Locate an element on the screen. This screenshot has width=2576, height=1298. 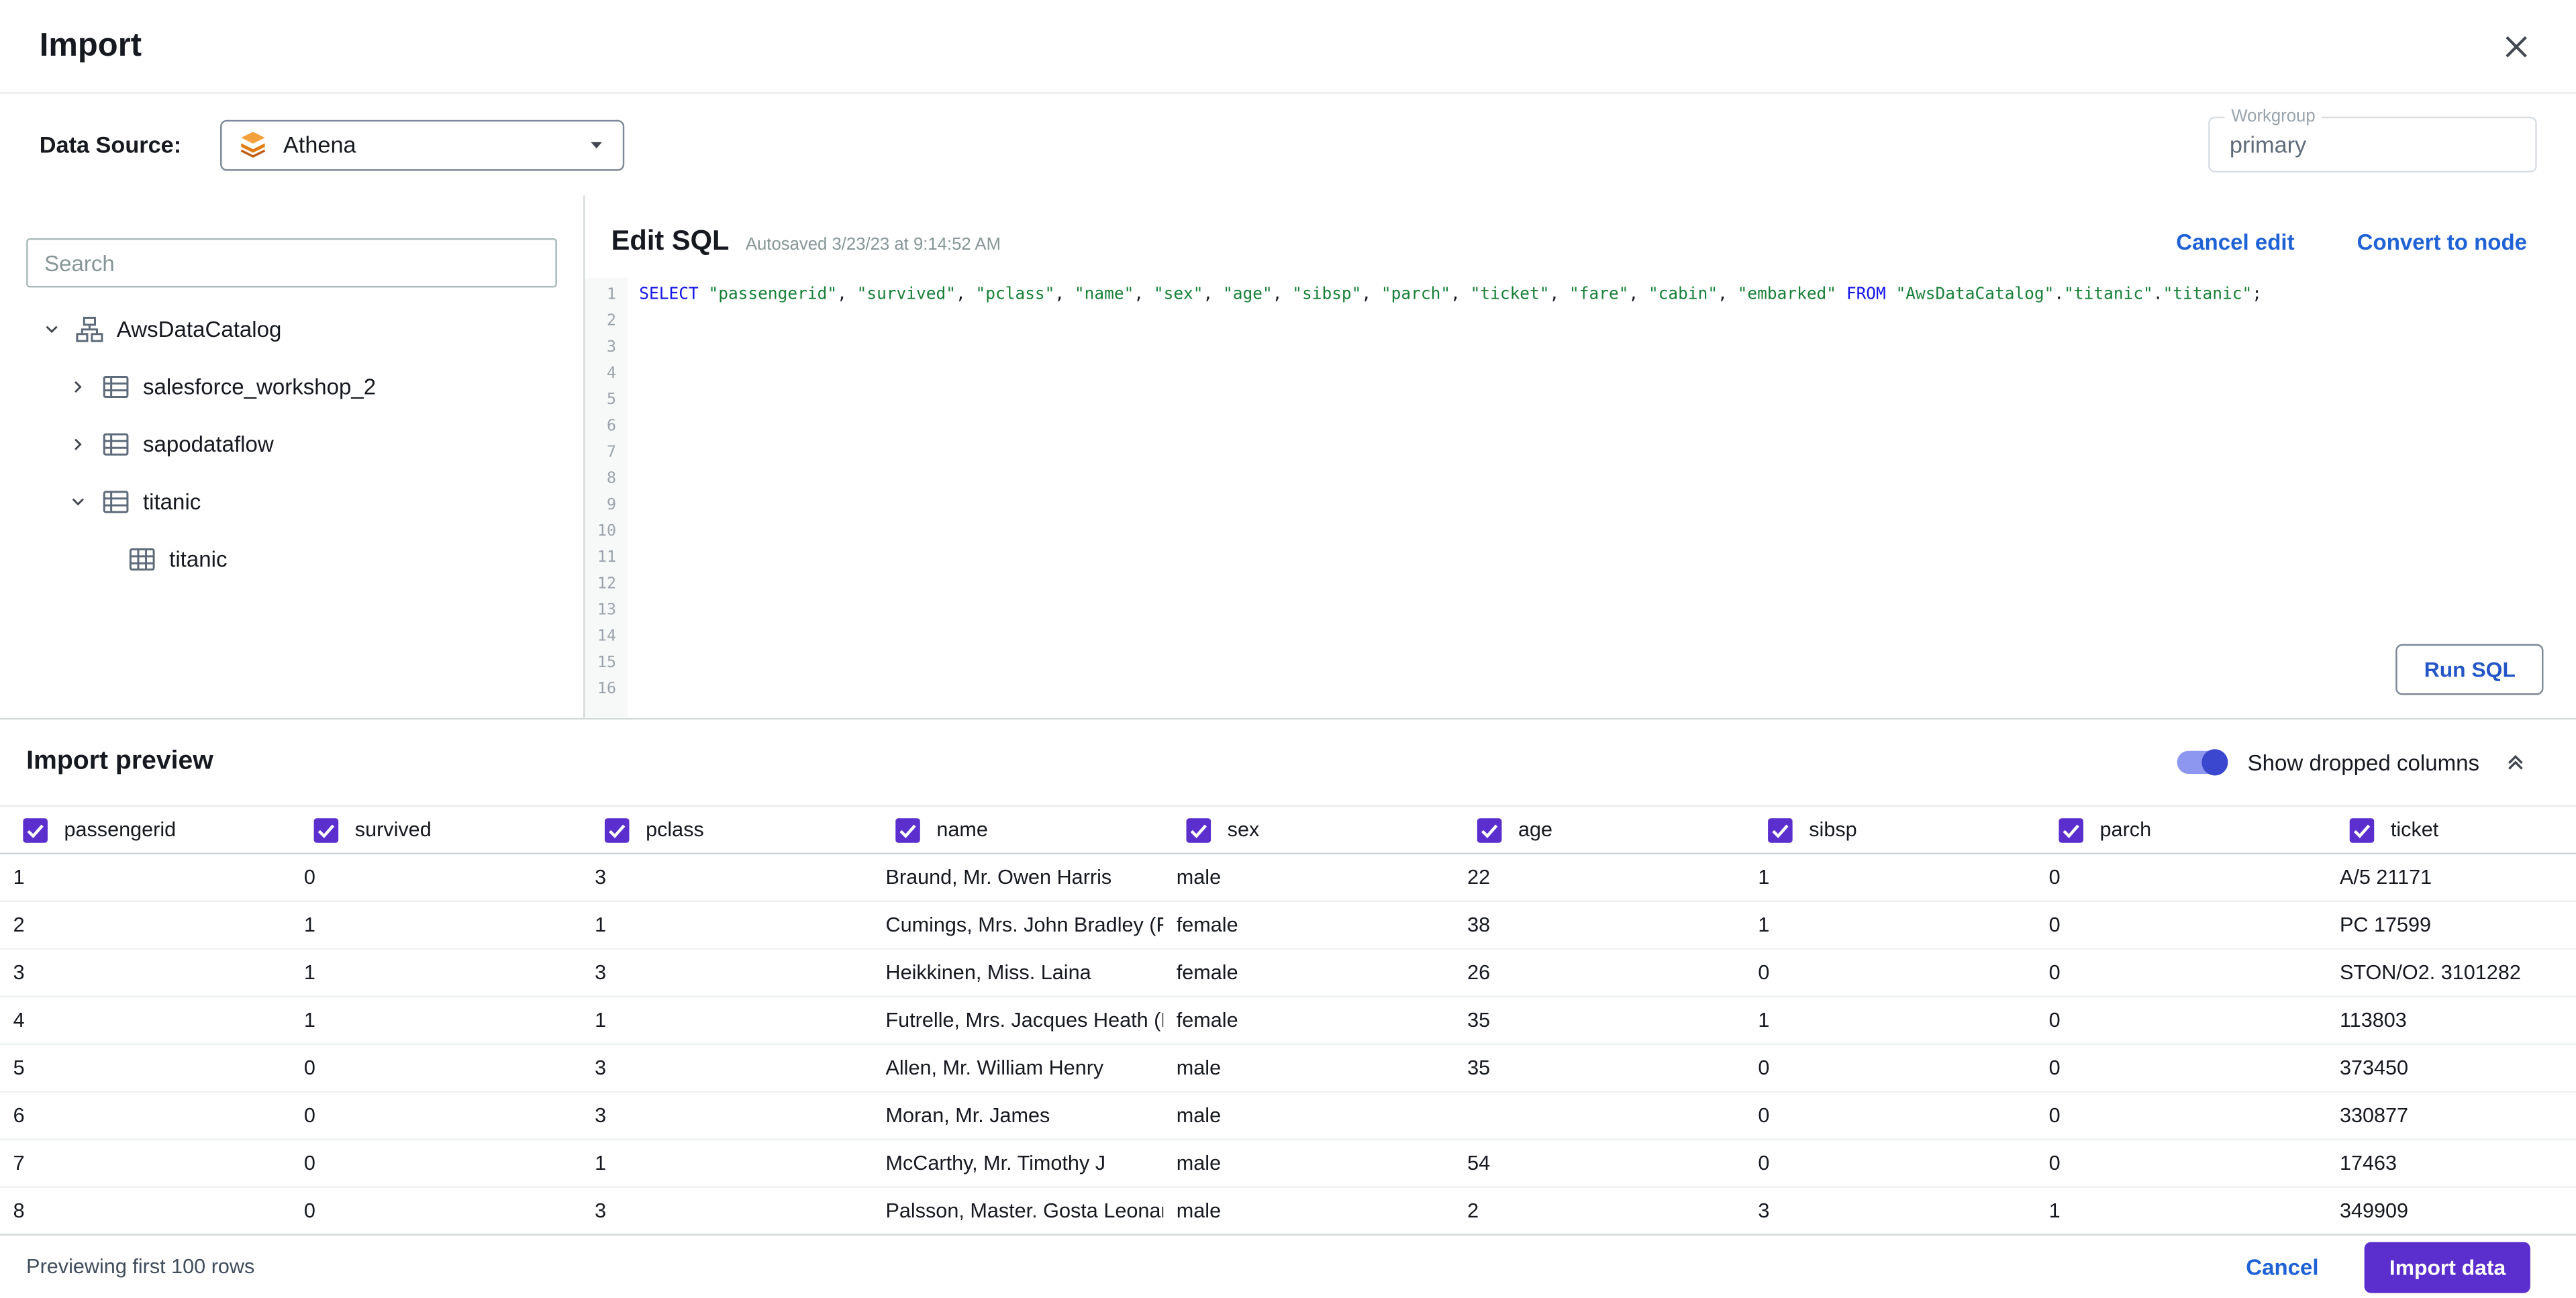
column-header-pclass: pclass is located at coordinates (727, 830).